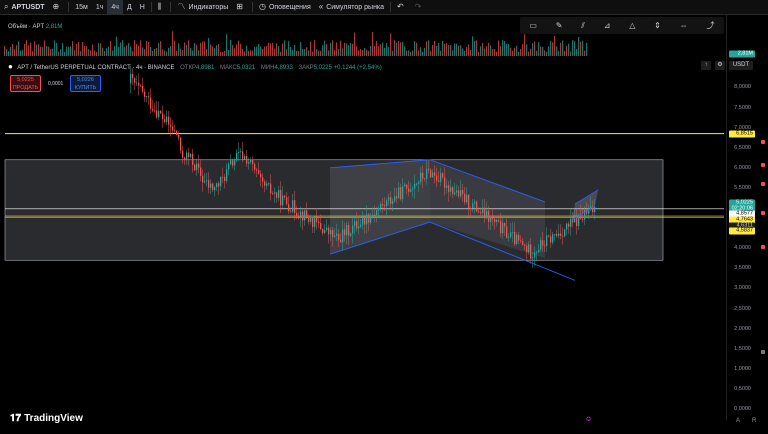 The height and width of the screenshot is (434, 768). I want to click on legend-open-label: ОТКР, so click(188, 68).